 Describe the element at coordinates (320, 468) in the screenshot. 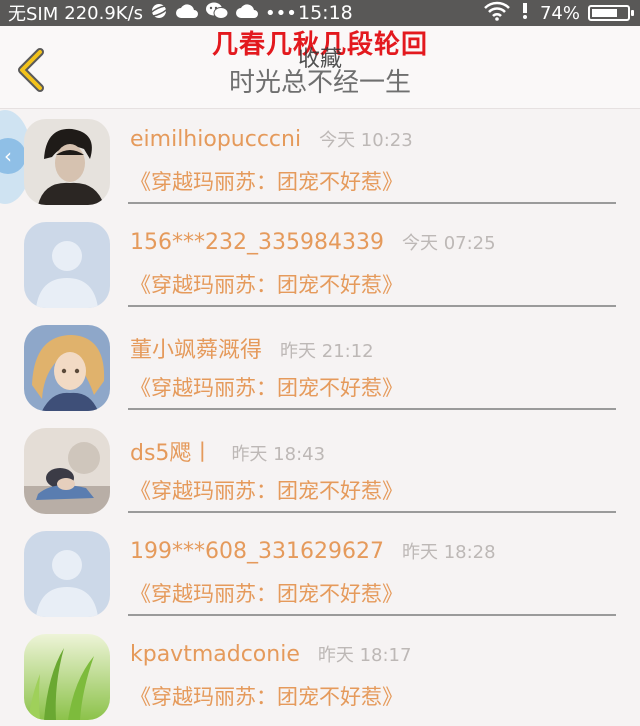

I see `list-item: ds5飔丨 昨天 18:43 《穿越玛丽苏：团宠不好惹》` at that location.